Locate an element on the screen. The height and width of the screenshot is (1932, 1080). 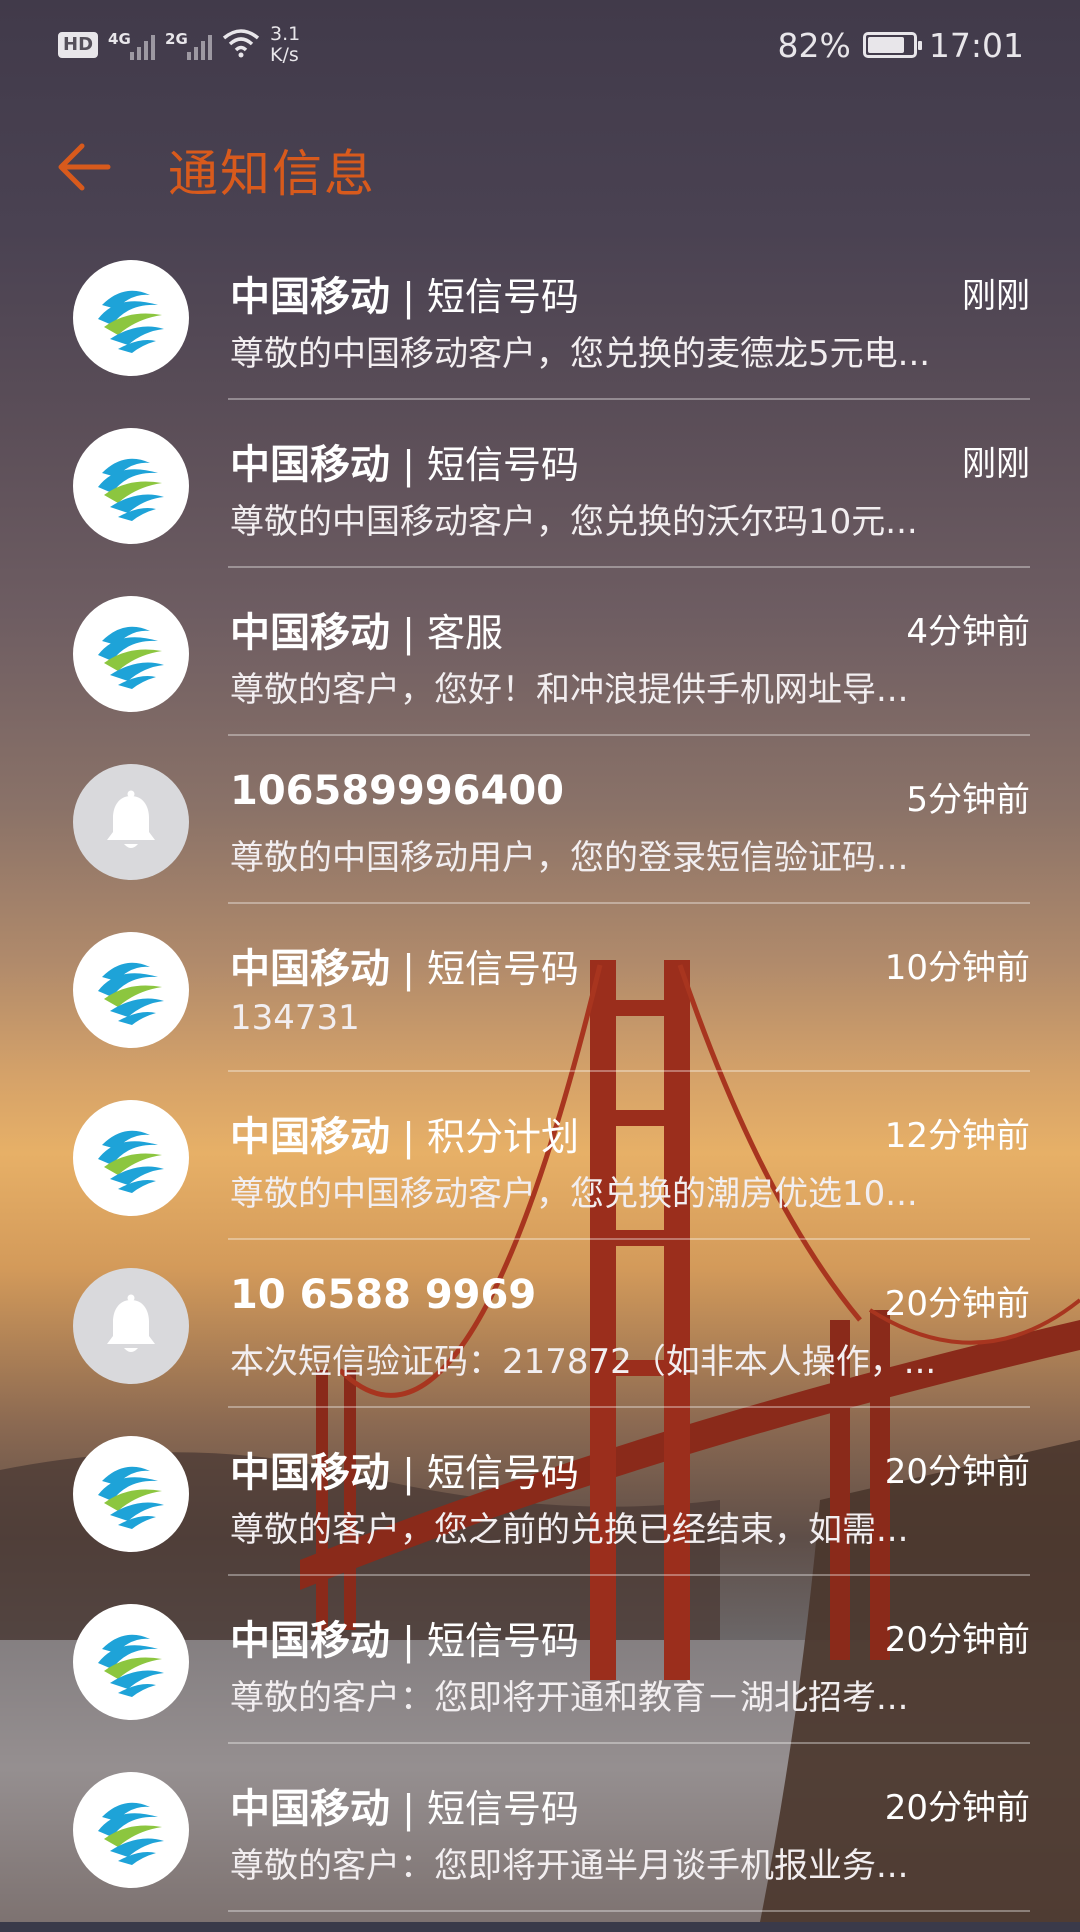
battery-icon is located at coordinates (892, 45).